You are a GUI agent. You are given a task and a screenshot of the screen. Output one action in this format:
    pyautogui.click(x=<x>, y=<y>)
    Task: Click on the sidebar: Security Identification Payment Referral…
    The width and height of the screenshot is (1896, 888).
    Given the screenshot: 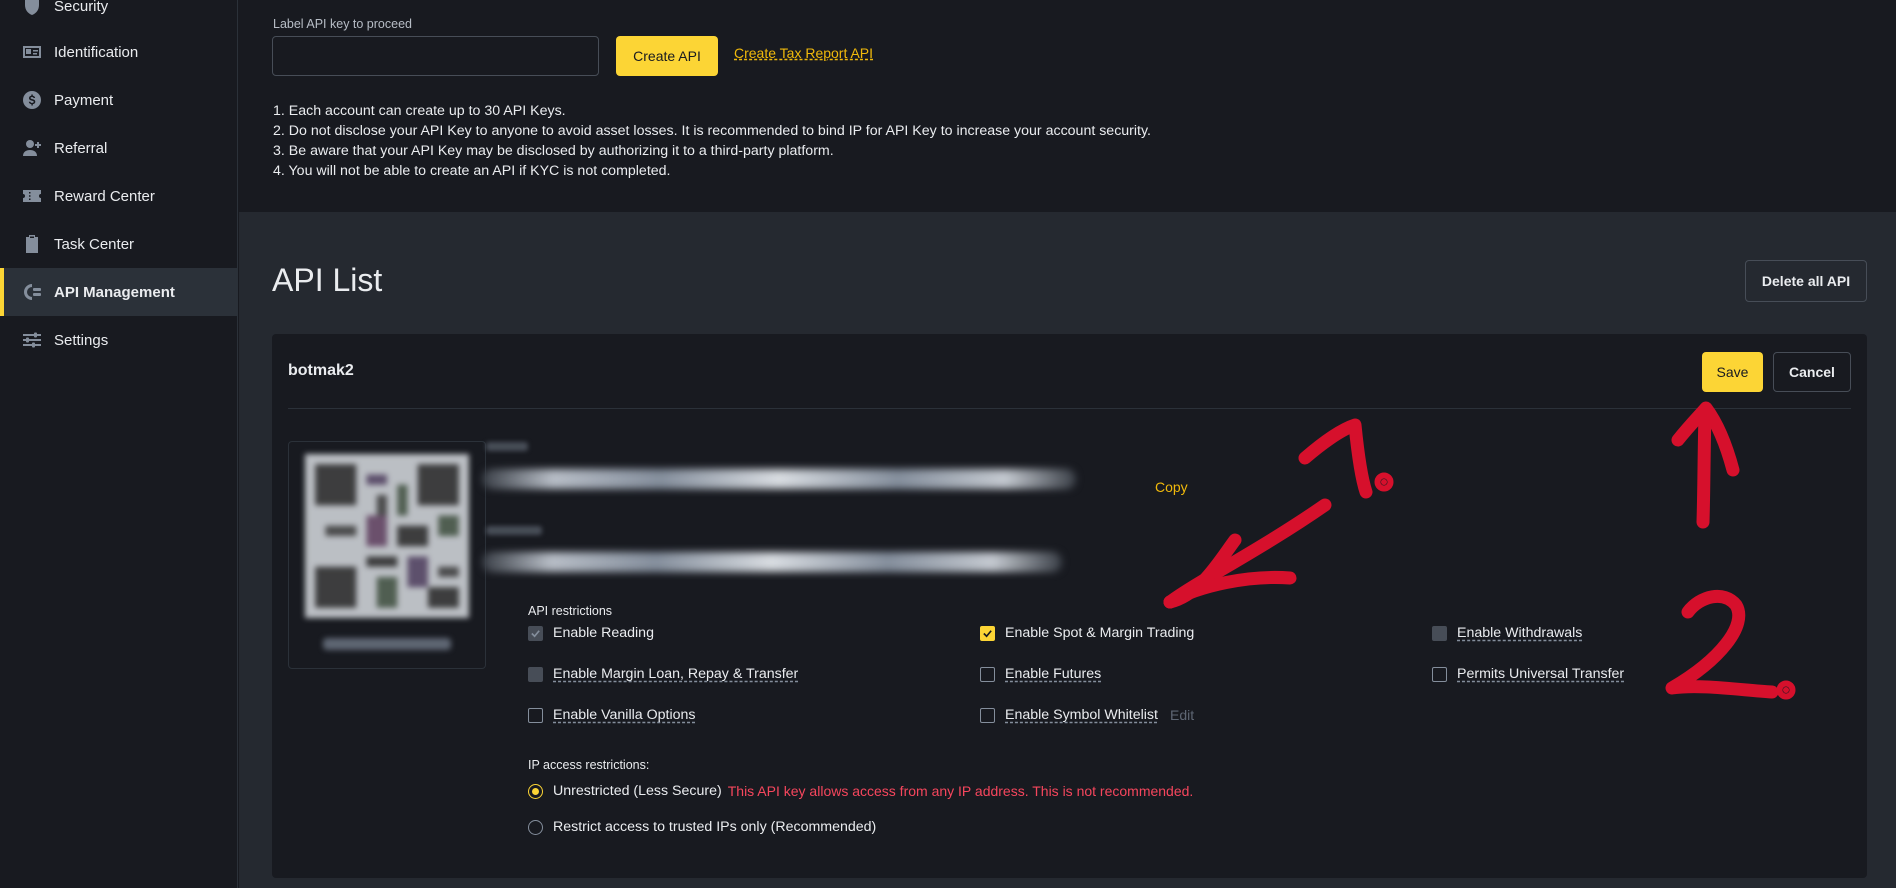 What is the action you would take?
    pyautogui.click(x=119, y=444)
    